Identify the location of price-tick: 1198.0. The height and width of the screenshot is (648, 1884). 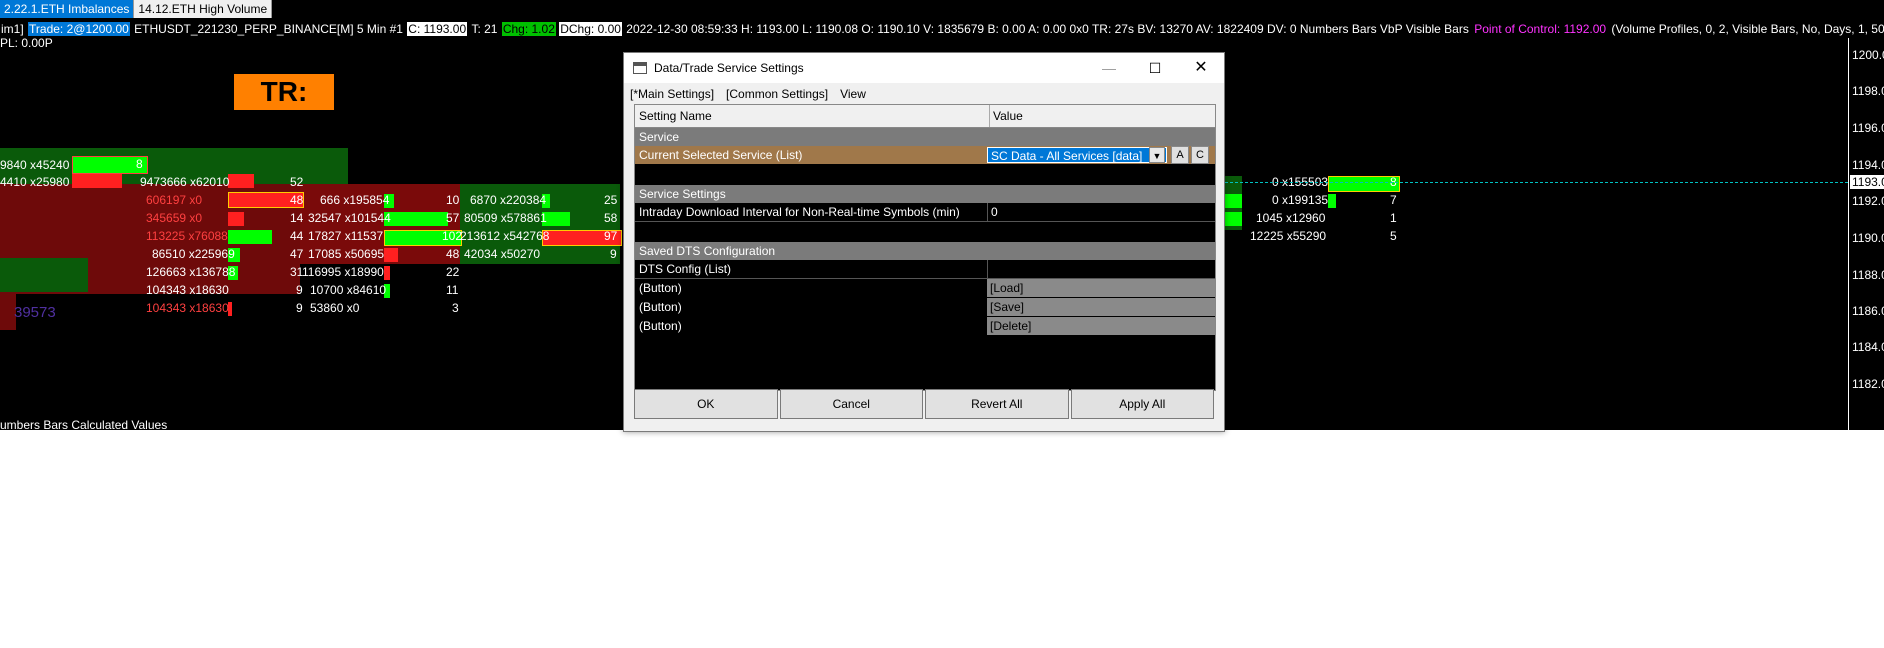
(1868, 91).